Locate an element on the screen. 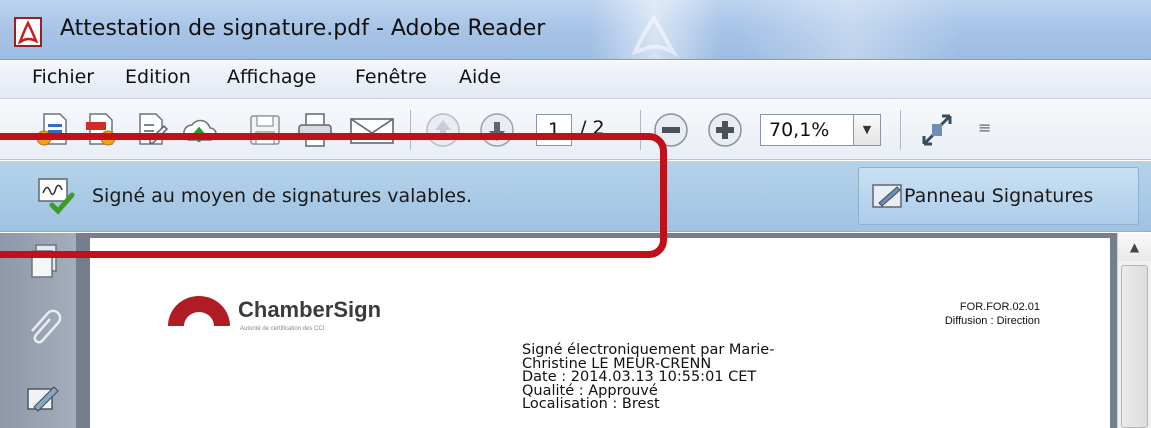 The height and width of the screenshot is (428, 1151). menu-fenetre: Fenêtre is located at coordinates (391, 77).